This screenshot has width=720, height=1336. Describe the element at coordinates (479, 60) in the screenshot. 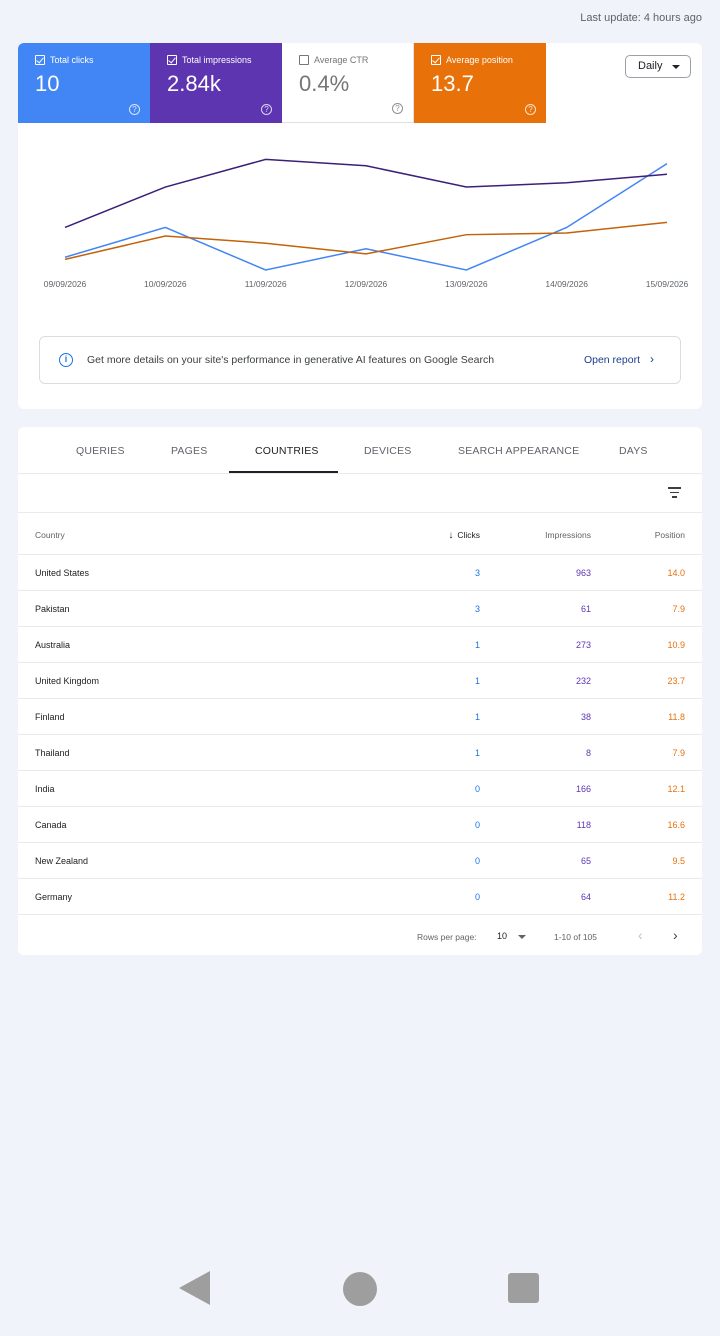

I see `metric-label: Average position` at that location.